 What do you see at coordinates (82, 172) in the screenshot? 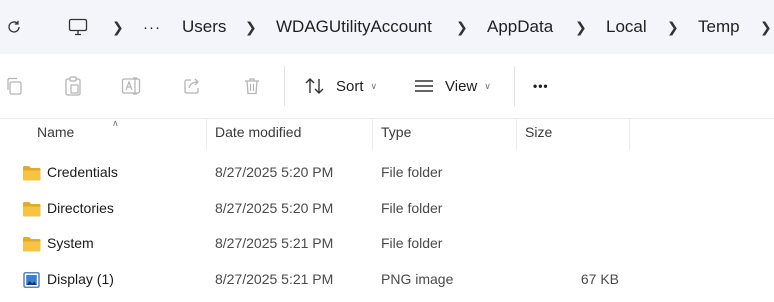
I see `file-name: Credentials` at bounding box center [82, 172].